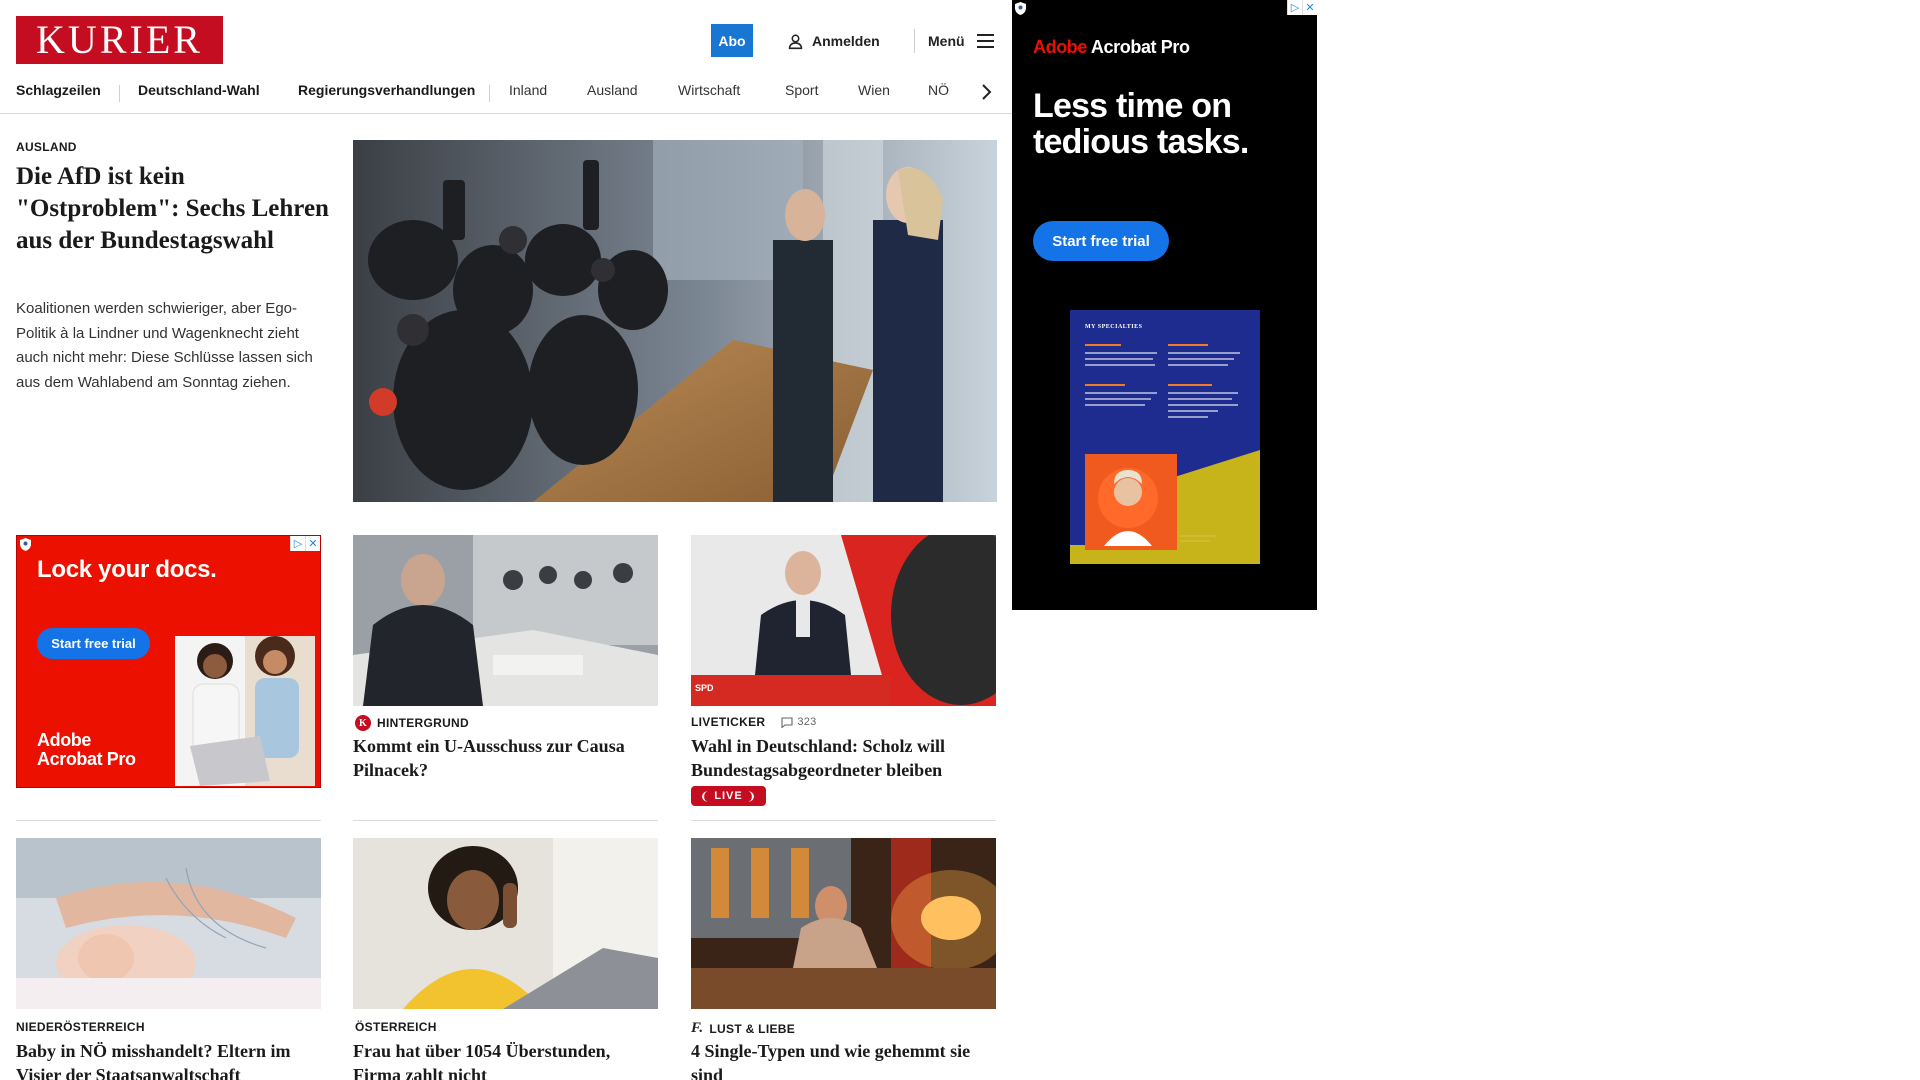 The image size is (1920, 1080). What do you see at coordinates (1060, 47) in the screenshot?
I see `ad-brand-adobe: Adobe` at bounding box center [1060, 47].